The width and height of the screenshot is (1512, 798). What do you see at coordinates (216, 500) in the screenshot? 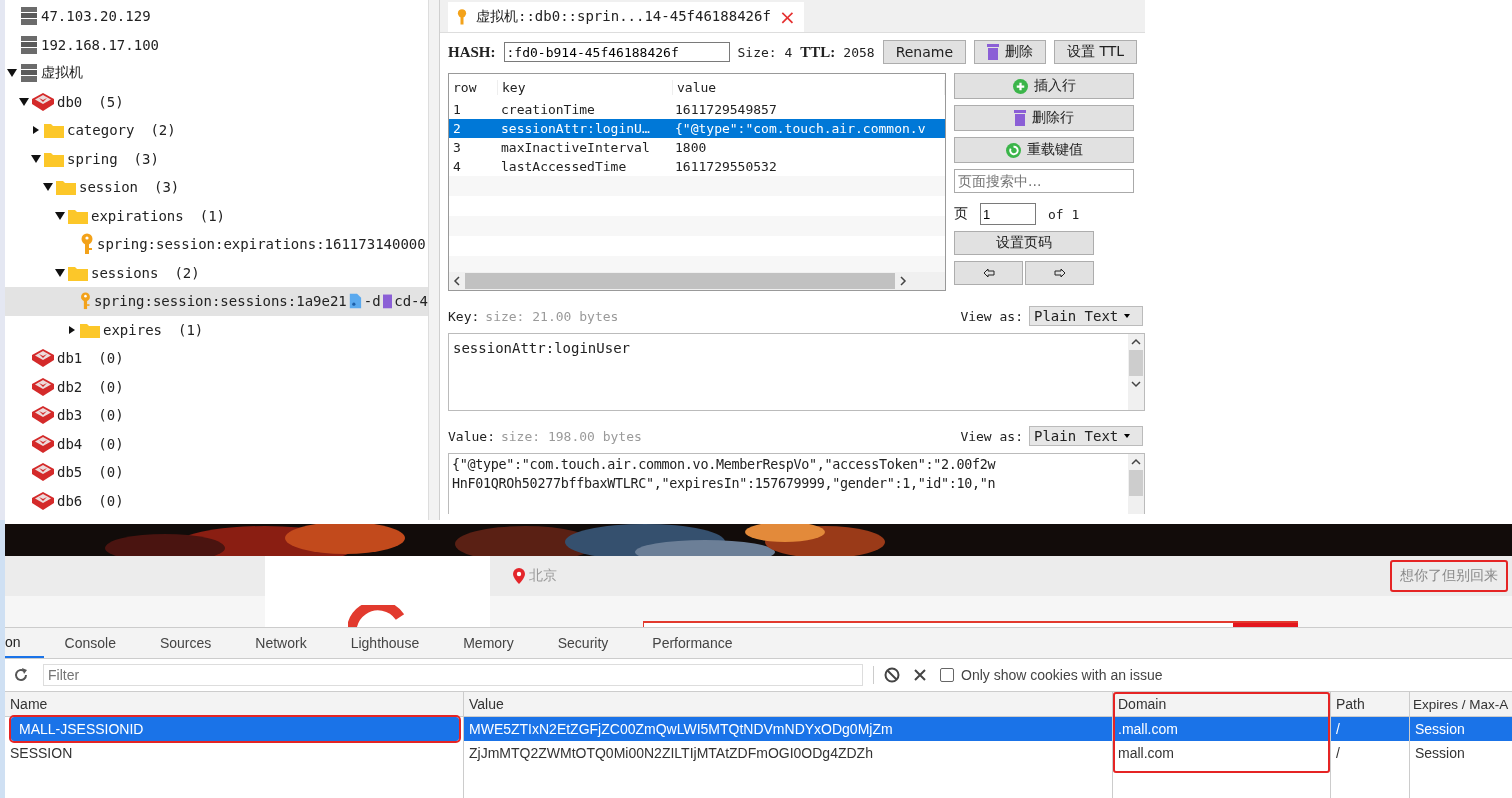
I see `tree-item: db6 (0)` at bounding box center [216, 500].